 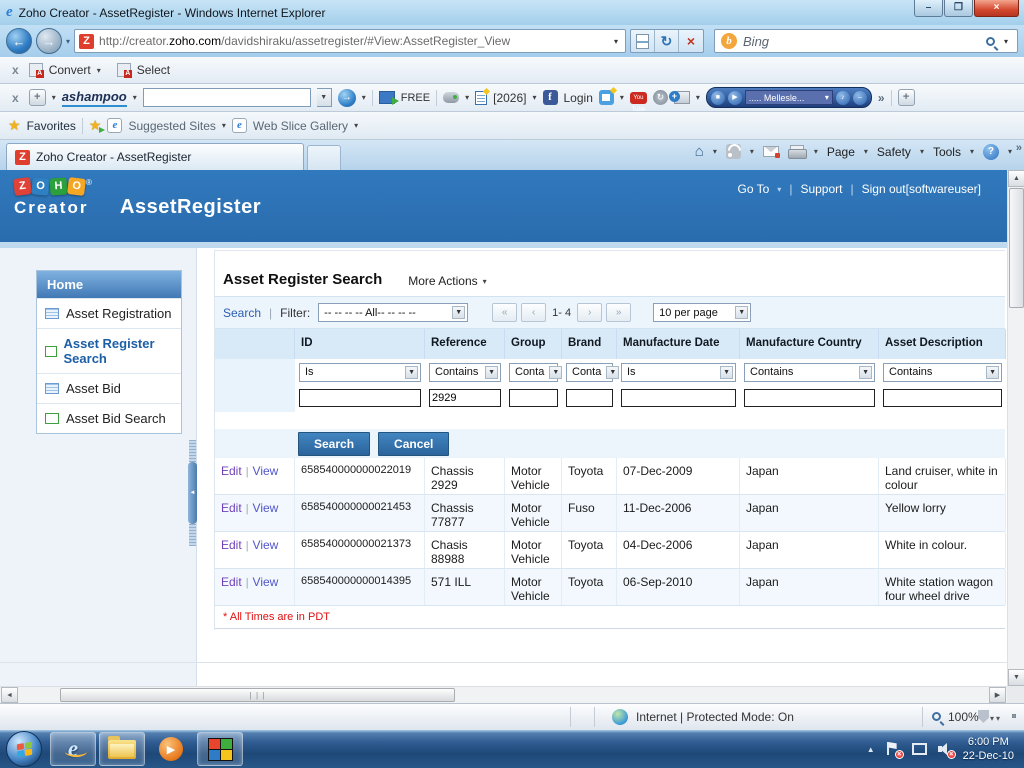 What do you see at coordinates (589, 372) in the screenshot?
I see `op-select-brand: Conta` at bounding box center [589, 372].